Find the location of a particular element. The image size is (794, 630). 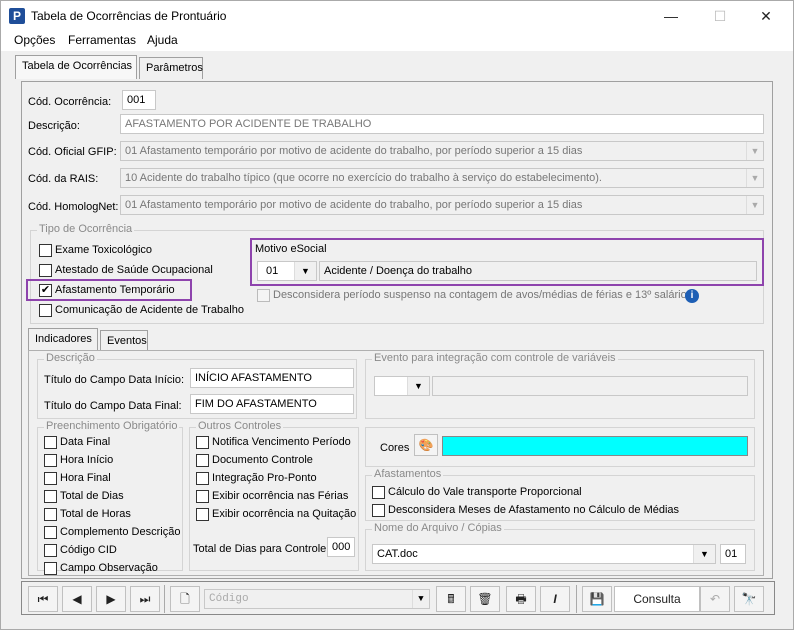

data-final-input: FIM DO AFASTAMENTO is located at coordinates (272, 404).